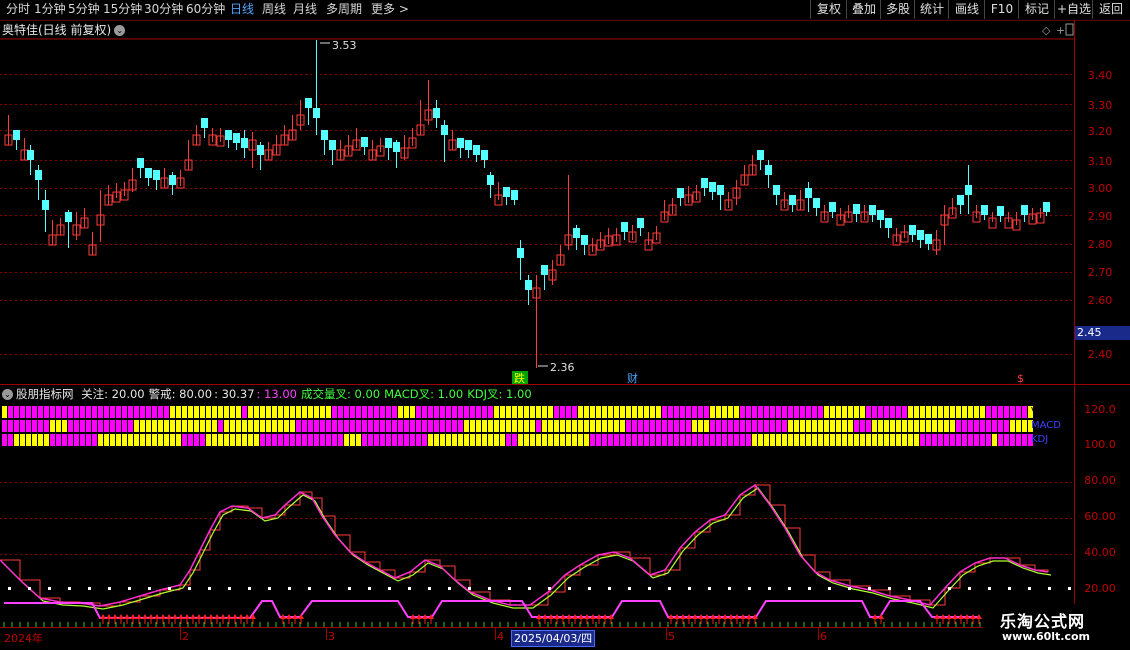 This screenshot has width=1130, height=650. I want to click on stock-name-label: 奥特佳(日线 前复权), so click(57, 30).